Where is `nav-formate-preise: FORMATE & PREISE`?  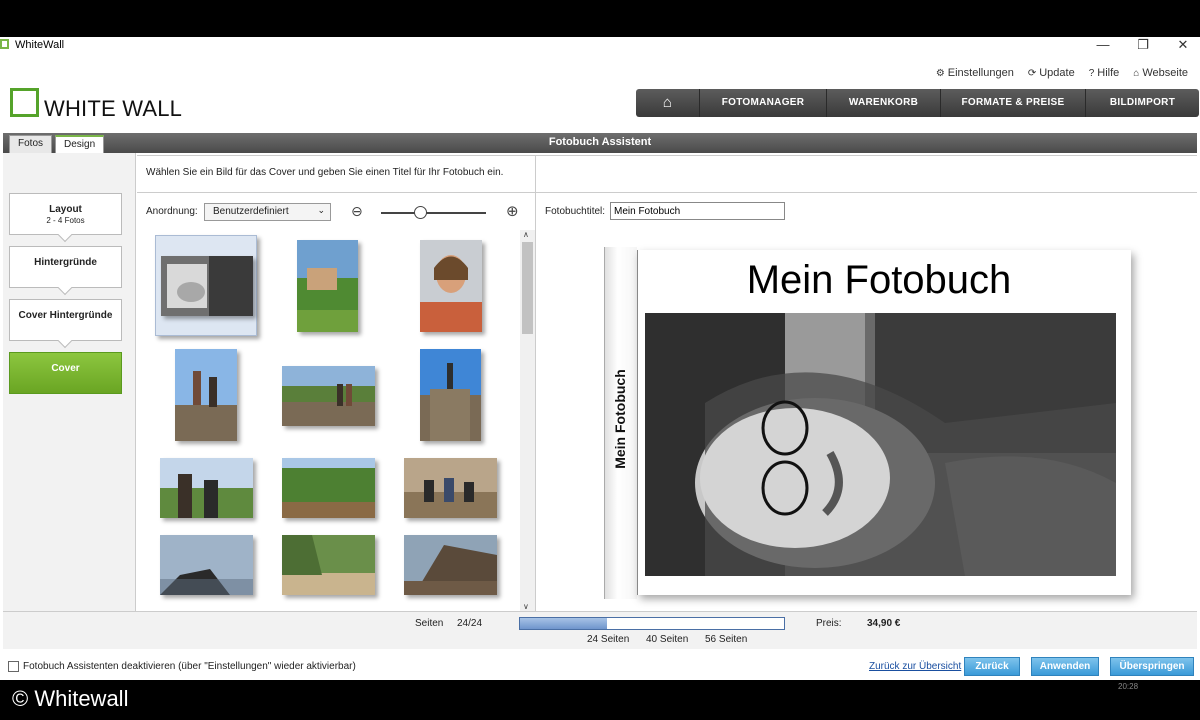 nav-formate-preise: FORMATE & PREISE is located at coordinates (1013, 103).